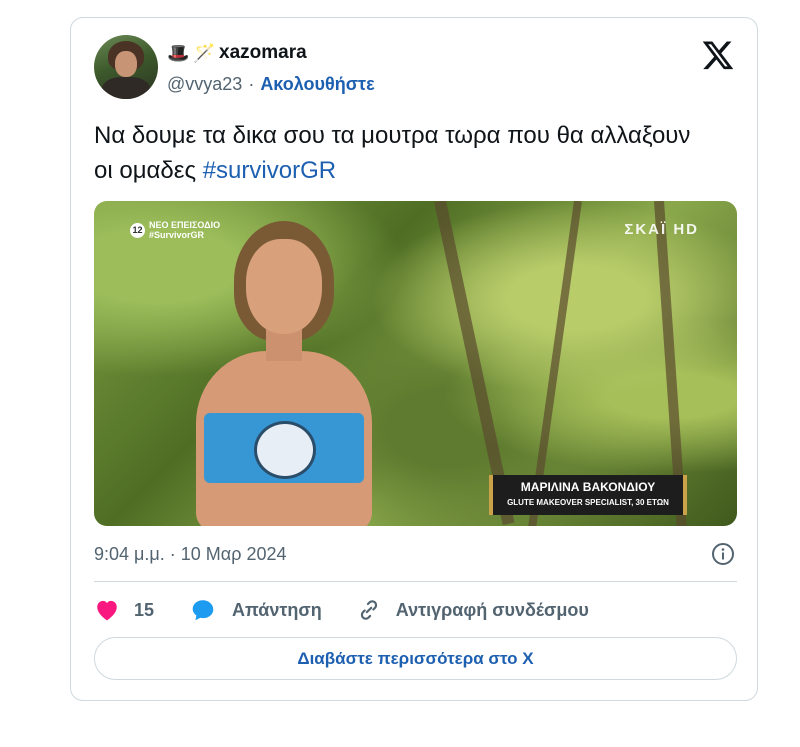 This screenshot has width=800, height=747. I want to click on tv-rating-badge: 12, so click(137, 230).